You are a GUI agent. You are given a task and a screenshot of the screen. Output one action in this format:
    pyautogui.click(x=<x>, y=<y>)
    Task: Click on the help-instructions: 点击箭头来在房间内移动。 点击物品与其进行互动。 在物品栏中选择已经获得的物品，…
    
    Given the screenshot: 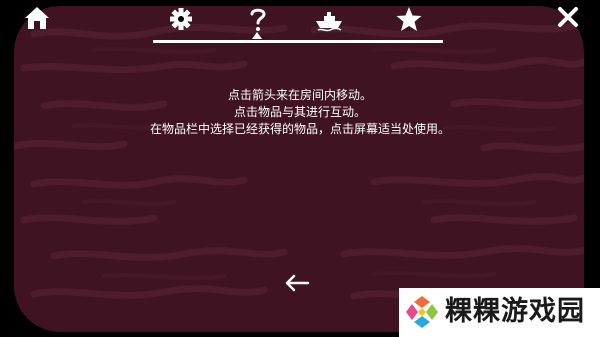 What is the action you would take?
    pyautogui.click(x=300, y=112)
    